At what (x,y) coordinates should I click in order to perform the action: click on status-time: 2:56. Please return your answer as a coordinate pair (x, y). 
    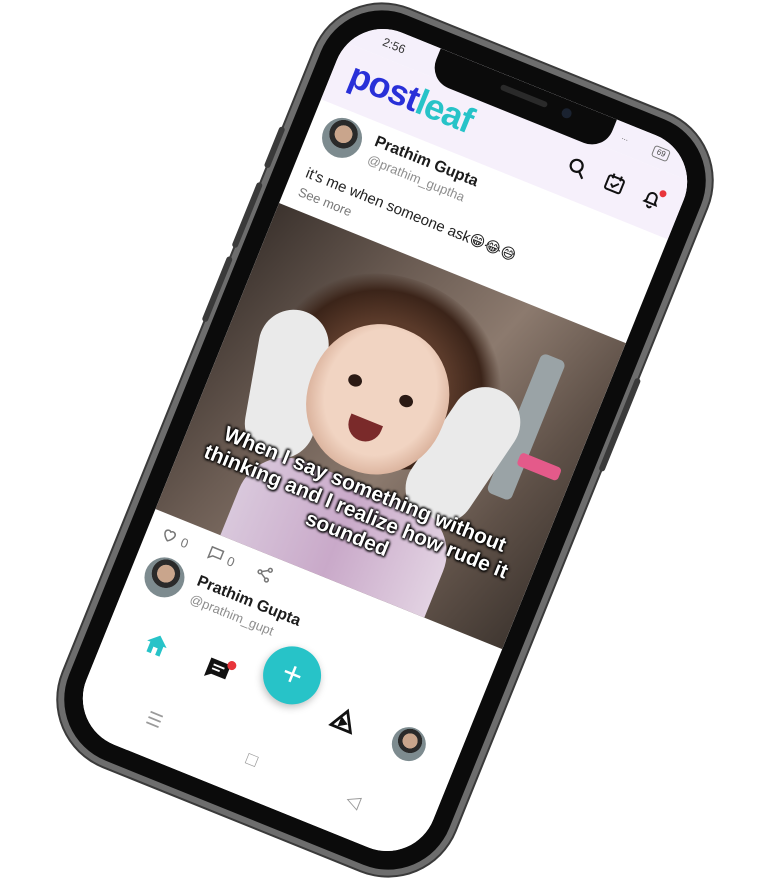
    Looking at the image, I should click on (394, 45).